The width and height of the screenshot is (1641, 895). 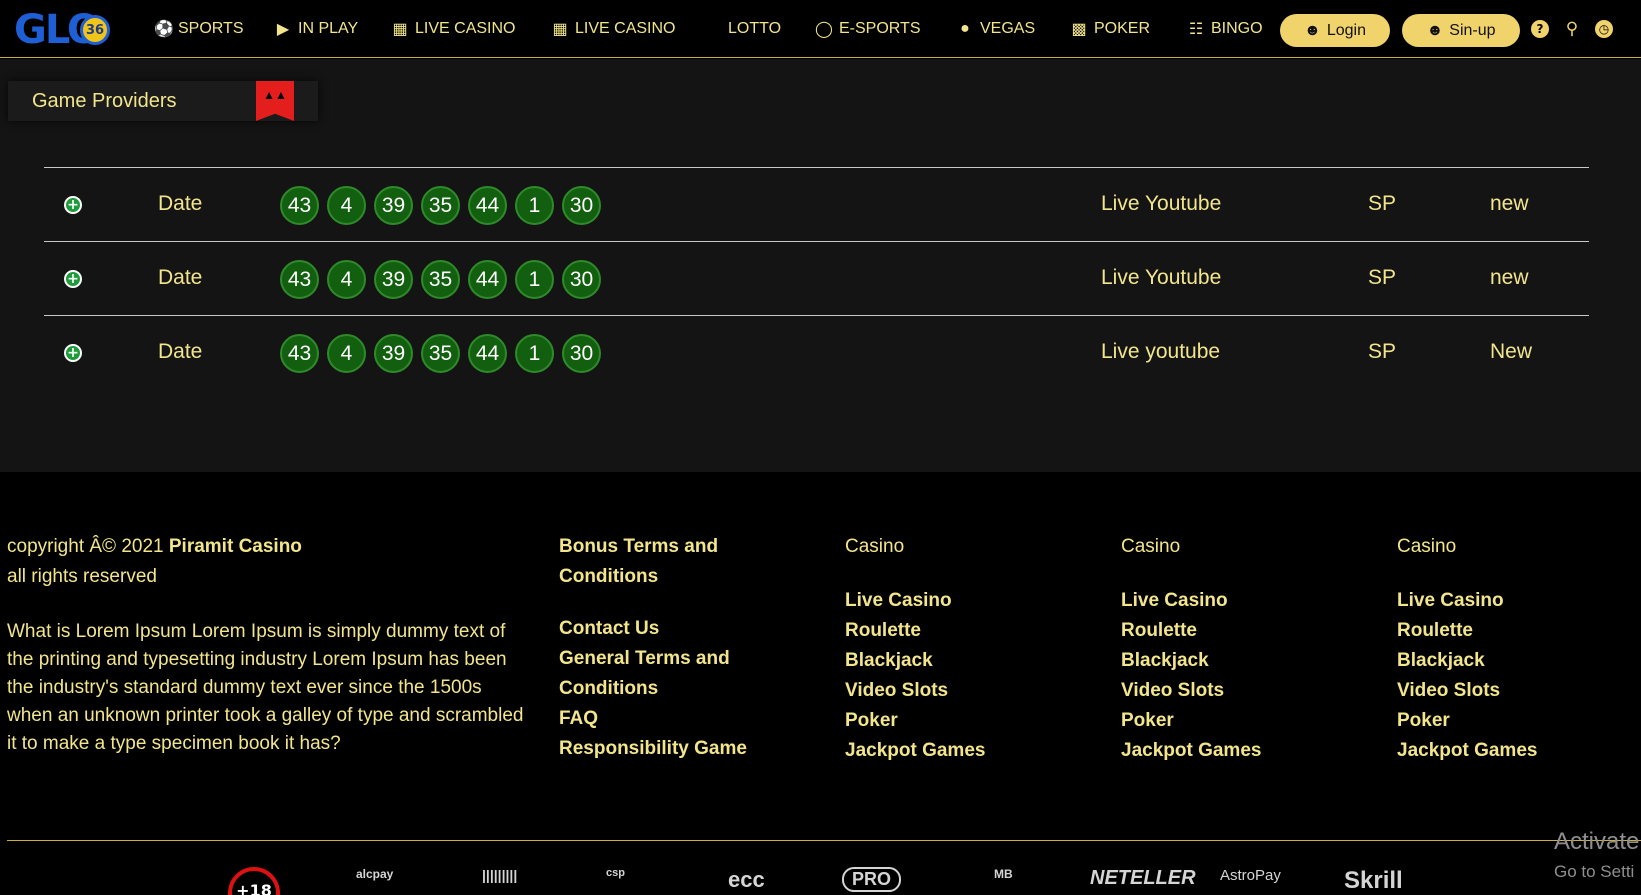 What do you see at coordinates (1237, 28) in the screenshot?
I see `nav-label: BINGO` at bounding box center [1237, 28].